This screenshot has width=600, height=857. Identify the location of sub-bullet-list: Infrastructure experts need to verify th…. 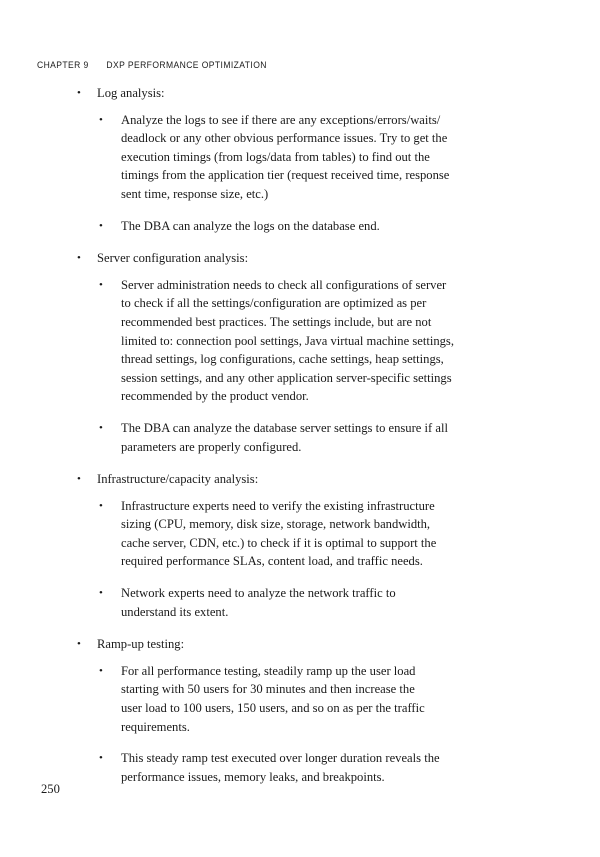
(292, 559).